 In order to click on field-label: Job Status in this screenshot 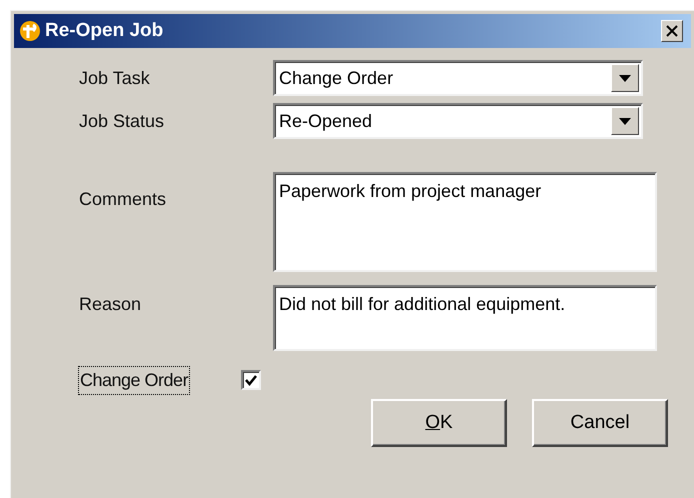, I will do `click(122, 121)`.